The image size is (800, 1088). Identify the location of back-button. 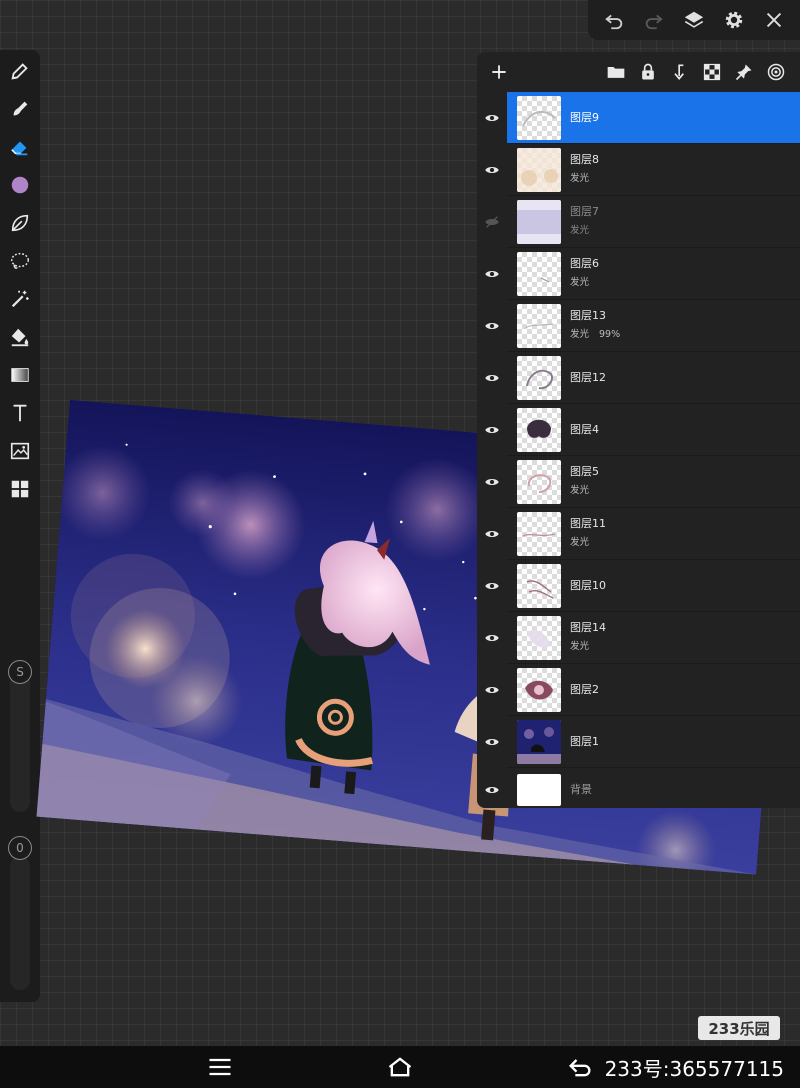
(580, 1067).